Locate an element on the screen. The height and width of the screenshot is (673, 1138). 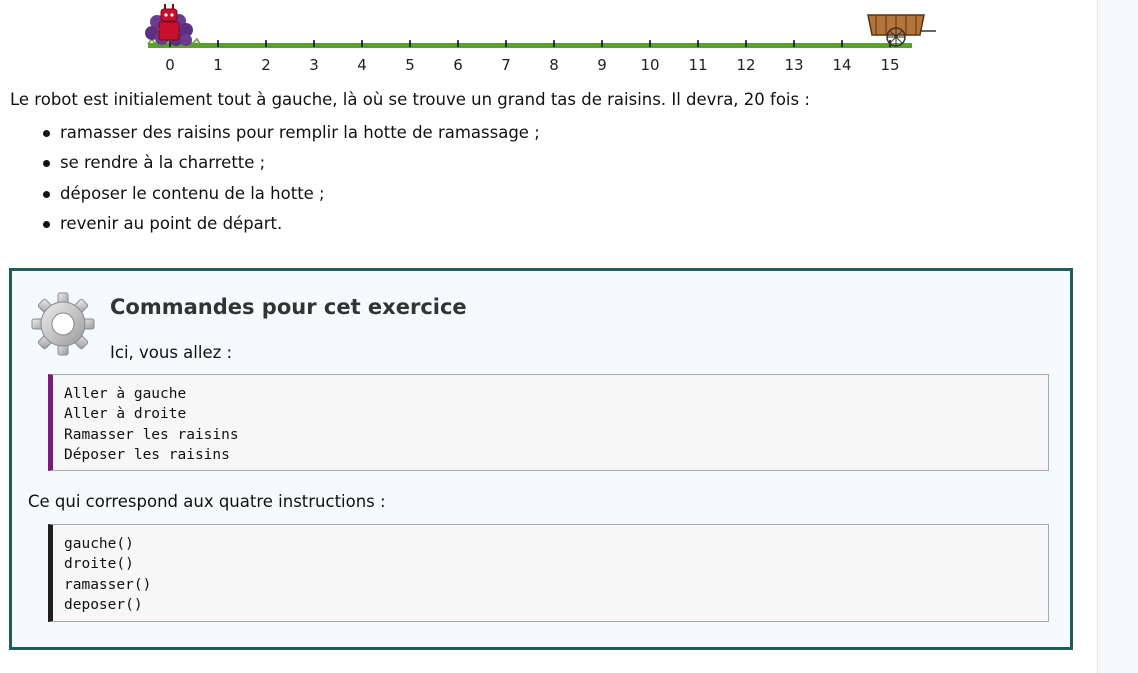
list-item: se rendre à la charrette ; is located at coordinates (290, 166).